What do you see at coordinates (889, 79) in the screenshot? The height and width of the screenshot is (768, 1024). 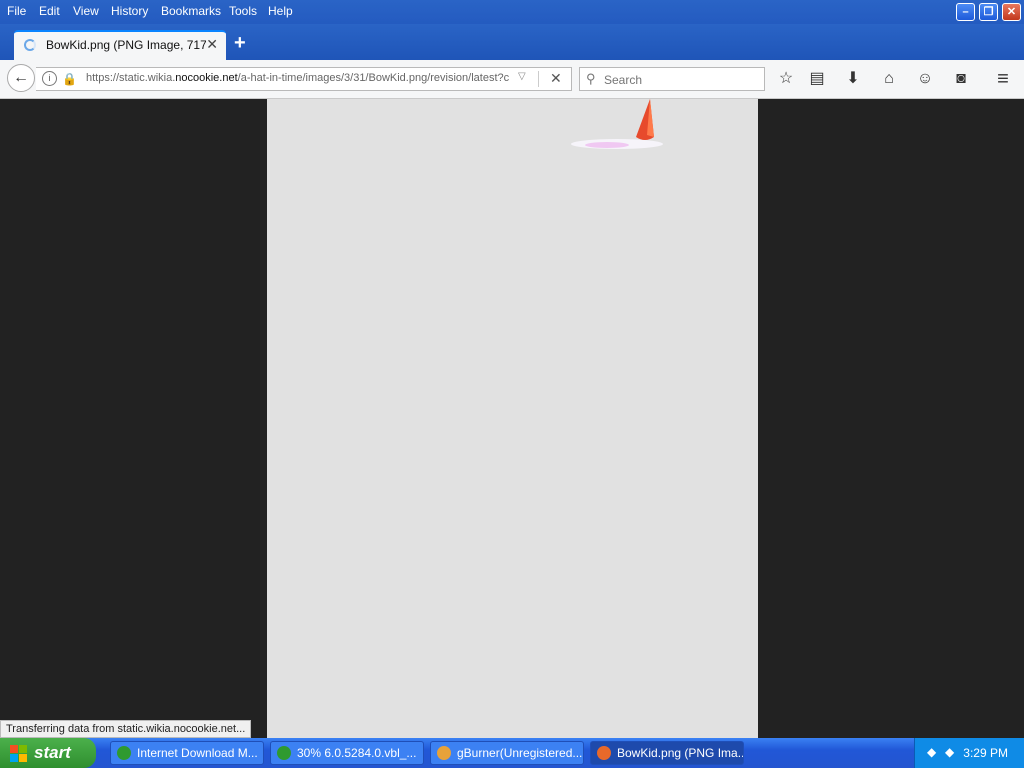 I see `home-icon: ⌂` at bounding box center [889, 79].